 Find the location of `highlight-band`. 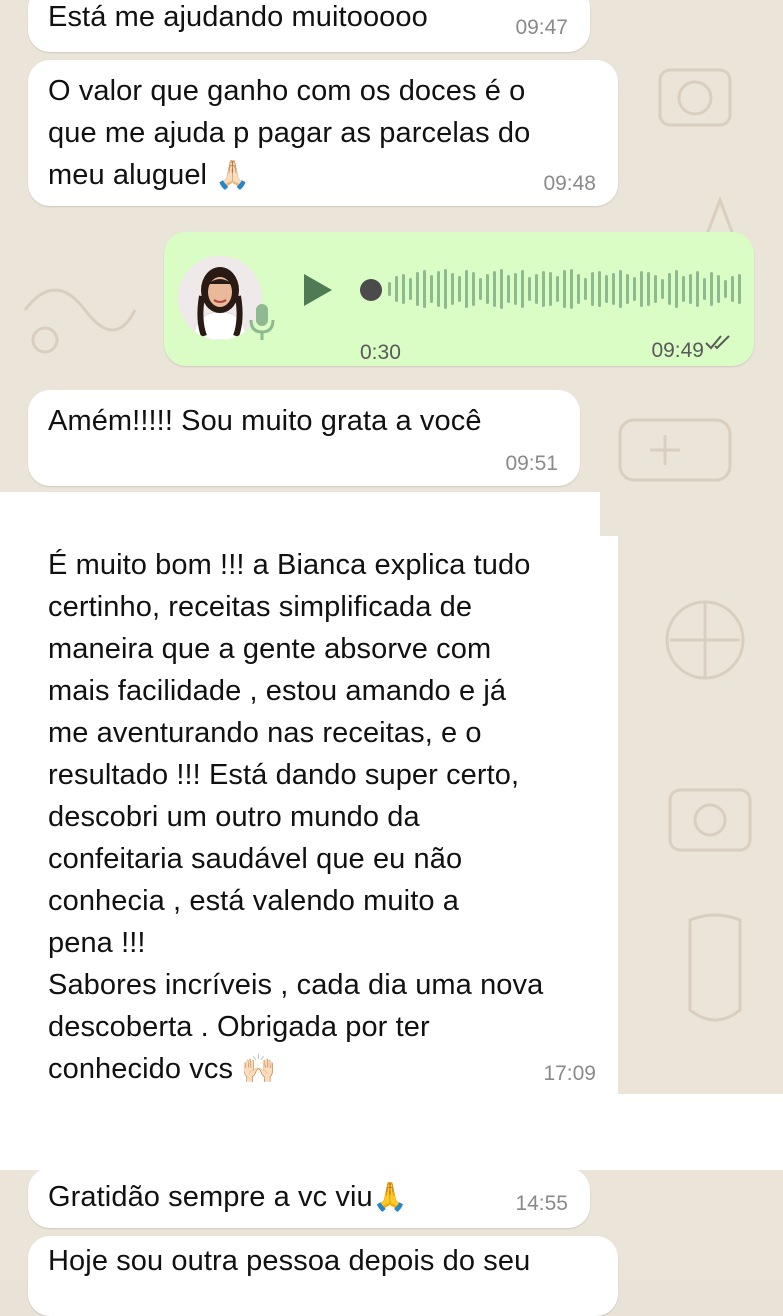

highlight-band is located at coordinates (391, 1132).